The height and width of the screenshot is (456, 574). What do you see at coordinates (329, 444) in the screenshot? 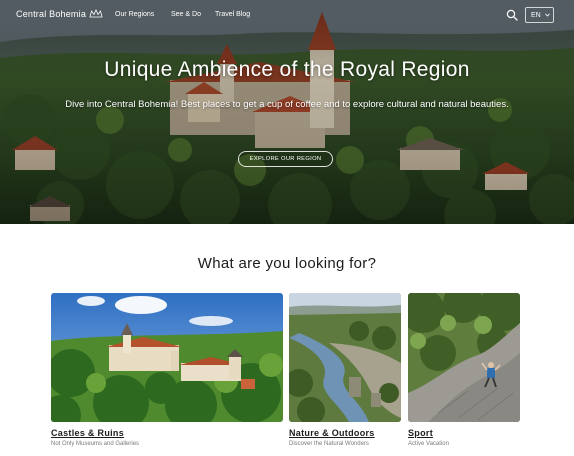
I see `card-nature-subtitle: Discover the Natural Wonders` at bounding box center [329, 444].